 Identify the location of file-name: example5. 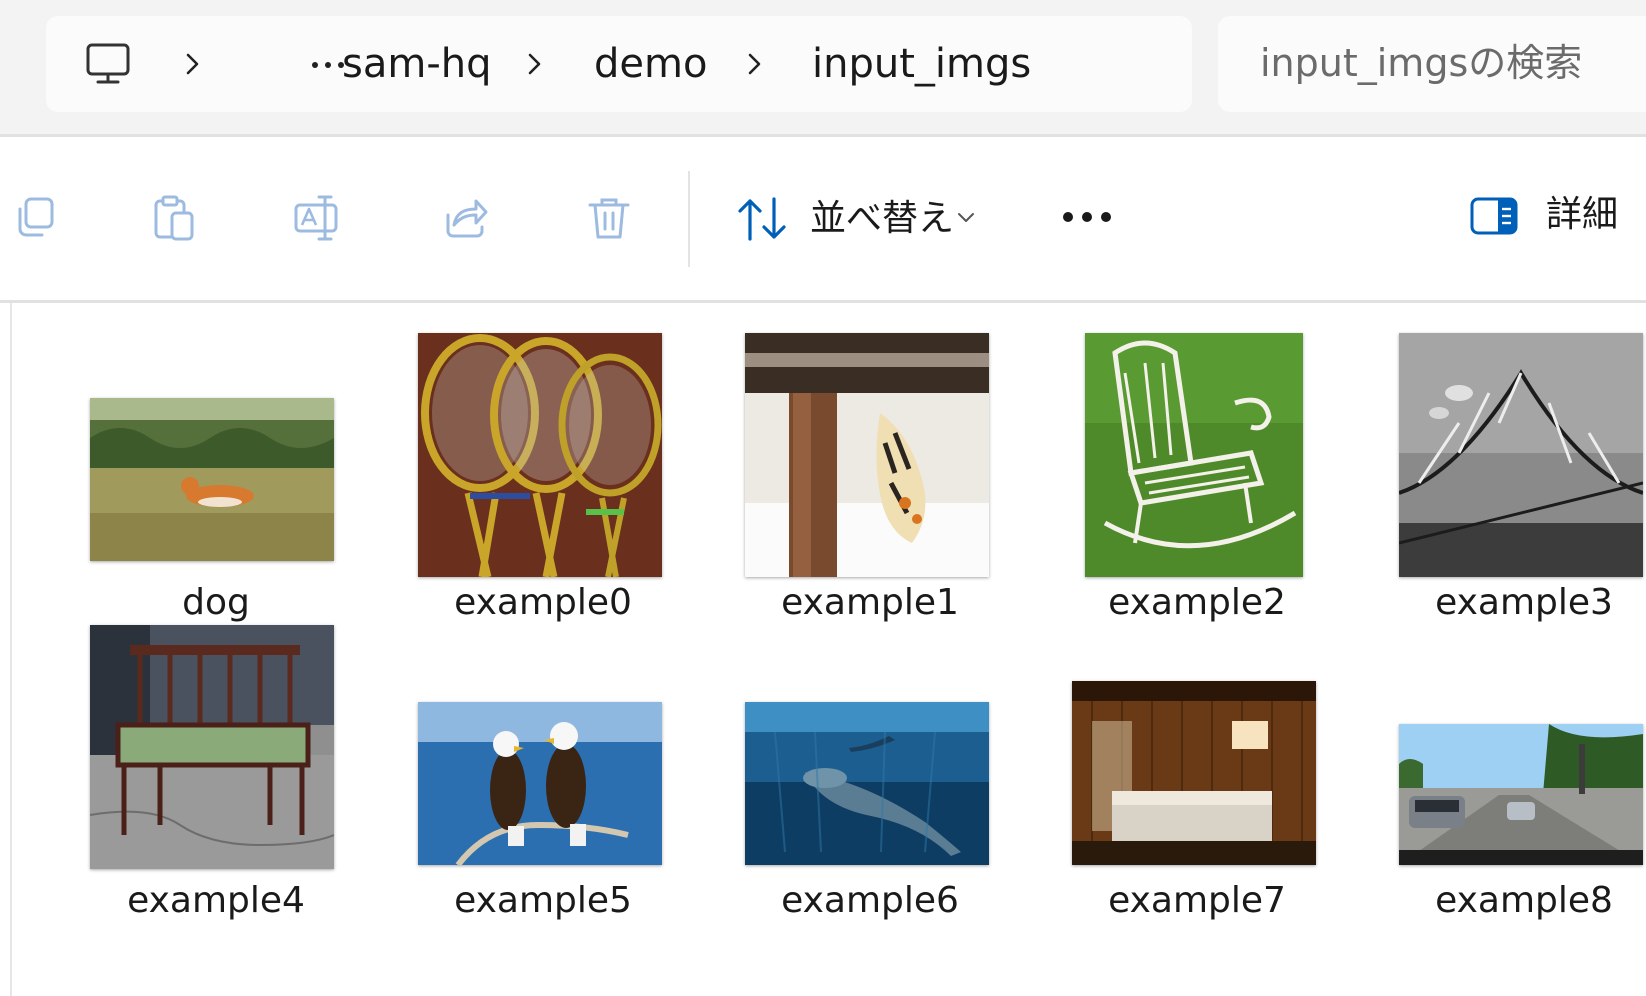
(543, 900).